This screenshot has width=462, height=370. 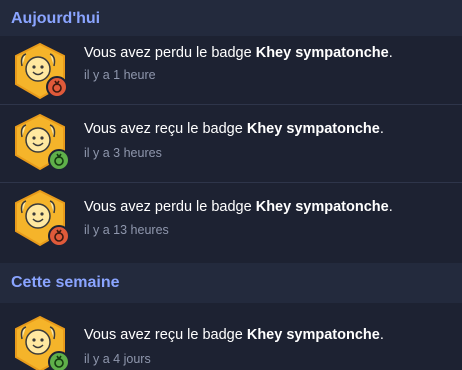 What do you see at coordinates (120, 75) in the screenshot?
I see `notification-time: il y a 1 heure` at bounding box center [120, 75].